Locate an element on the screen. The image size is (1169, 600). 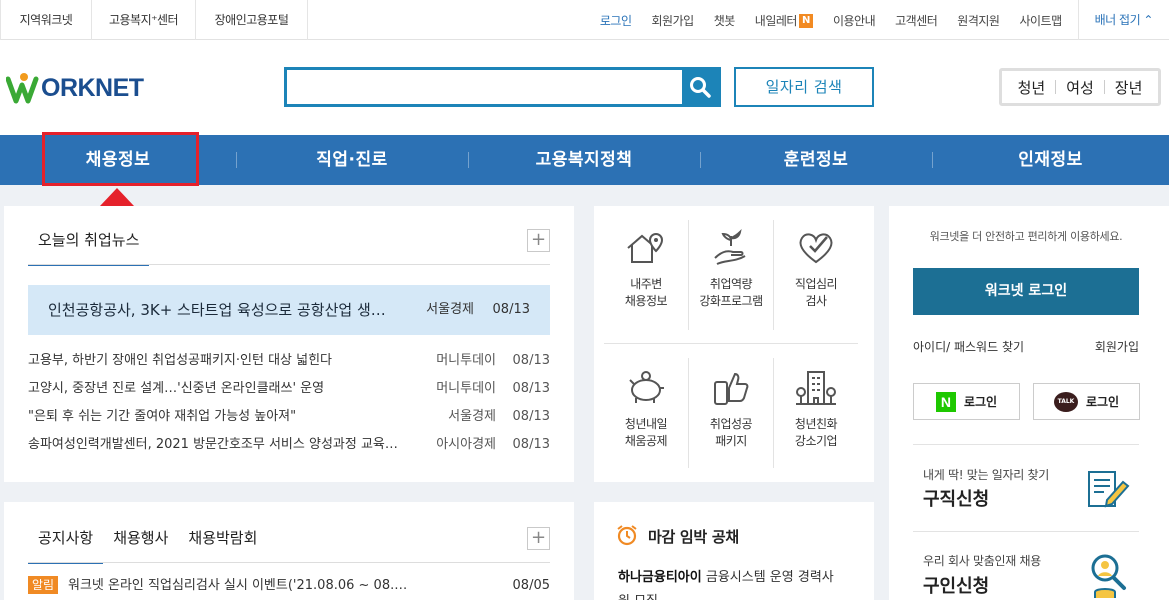
remote-support-link: 원격지원 is located at coordinates (978, 20).